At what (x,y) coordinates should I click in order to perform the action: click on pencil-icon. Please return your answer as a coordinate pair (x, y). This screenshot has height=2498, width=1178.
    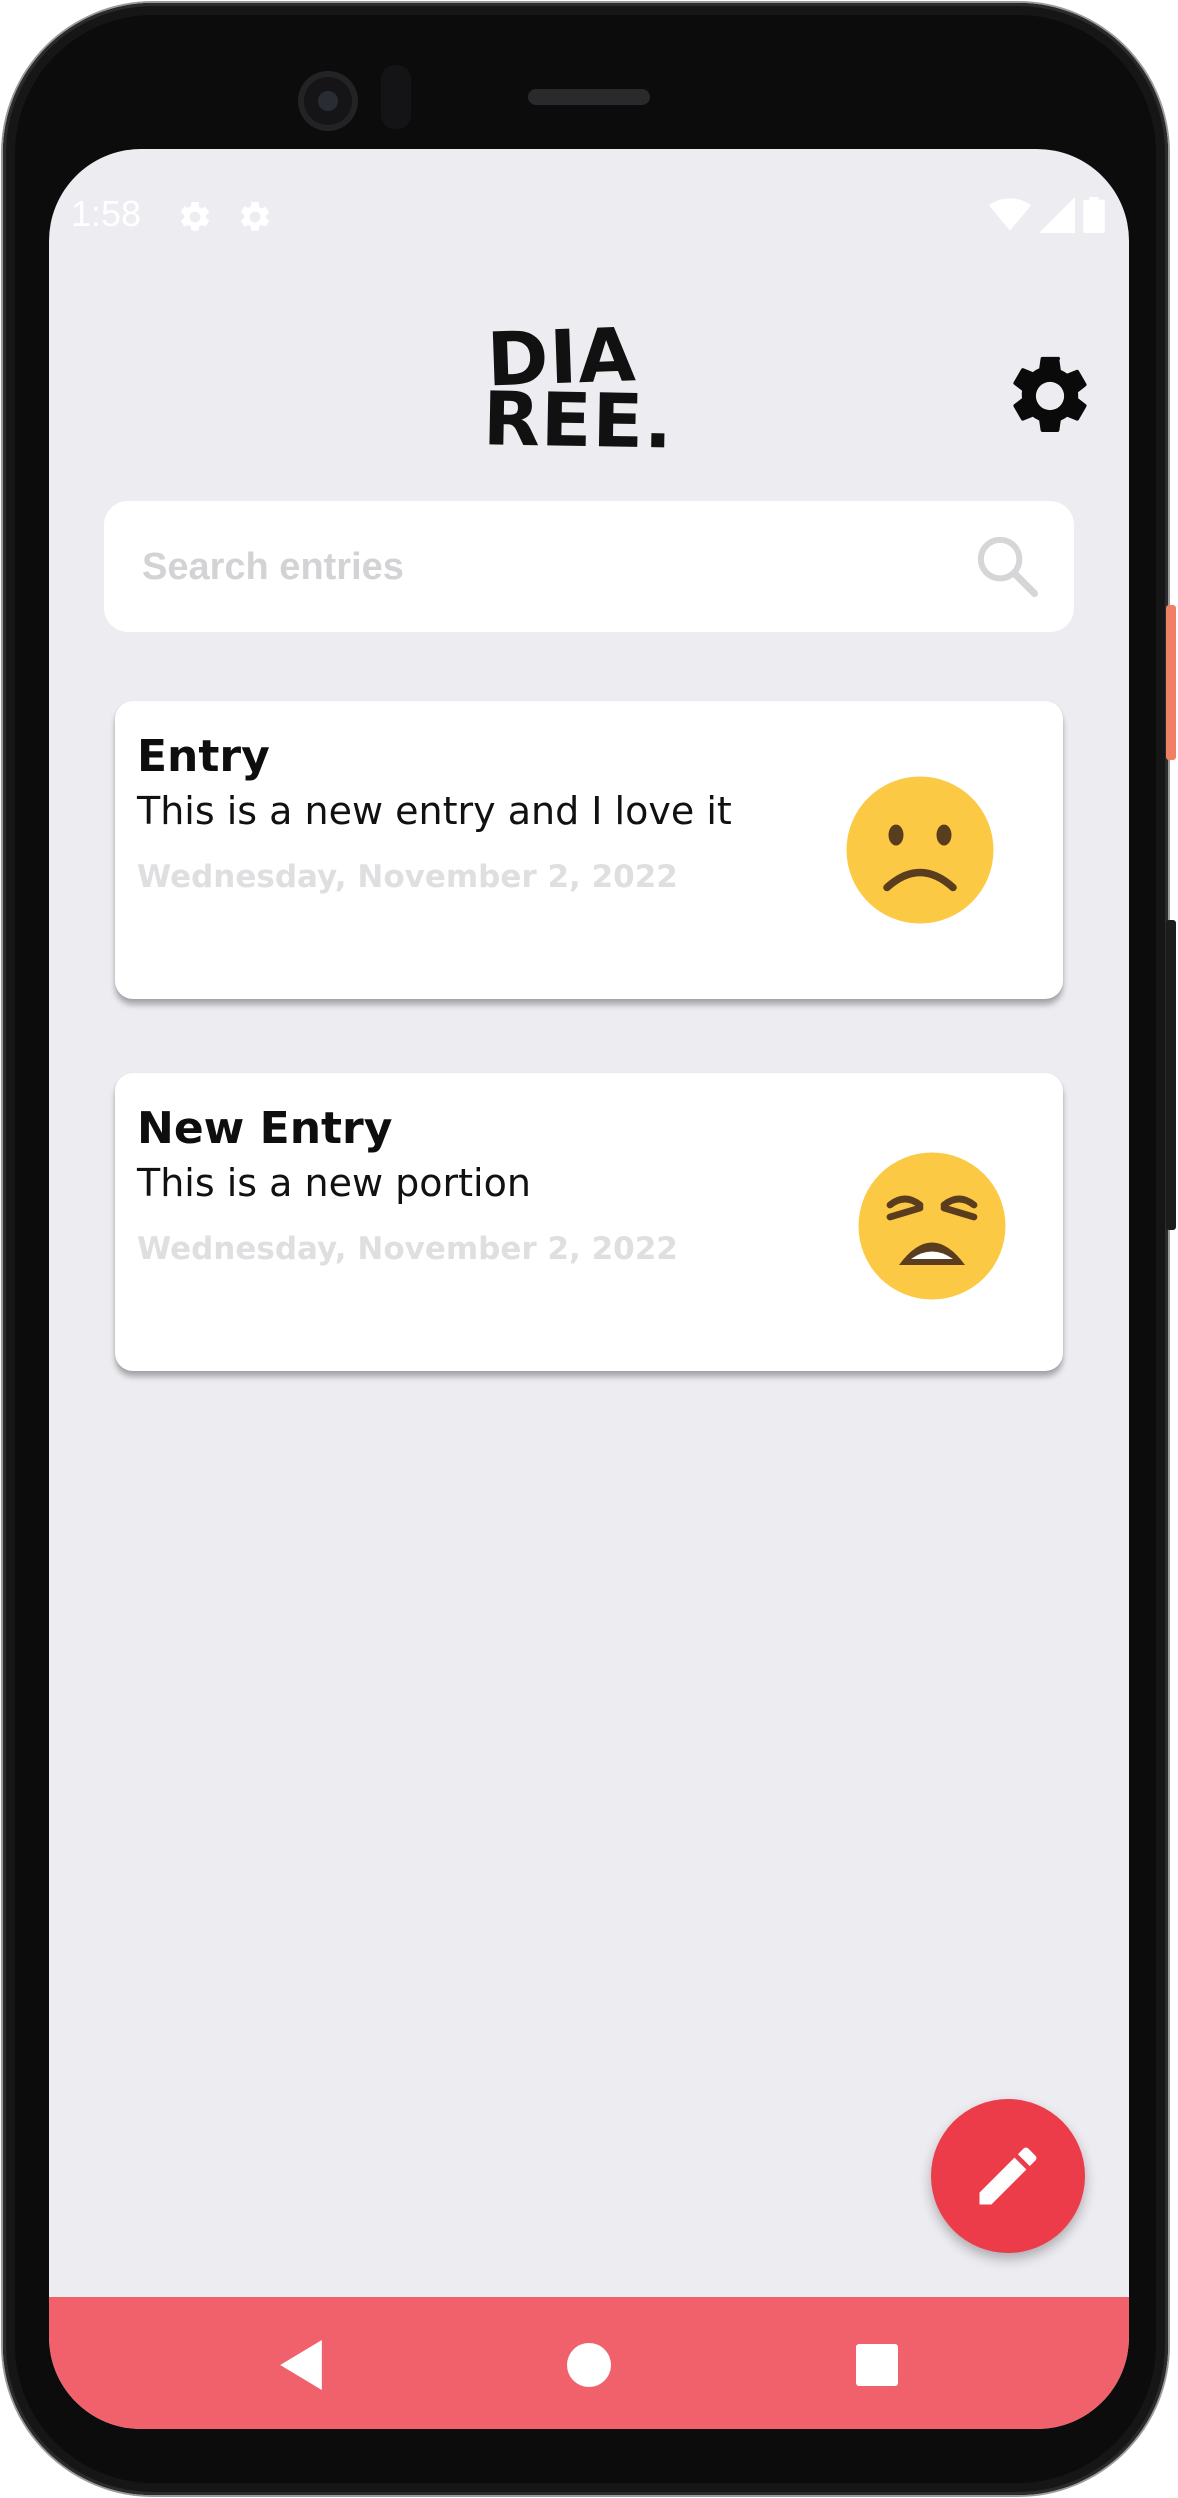
    Looking at the image, I should click on (1008, 2176).